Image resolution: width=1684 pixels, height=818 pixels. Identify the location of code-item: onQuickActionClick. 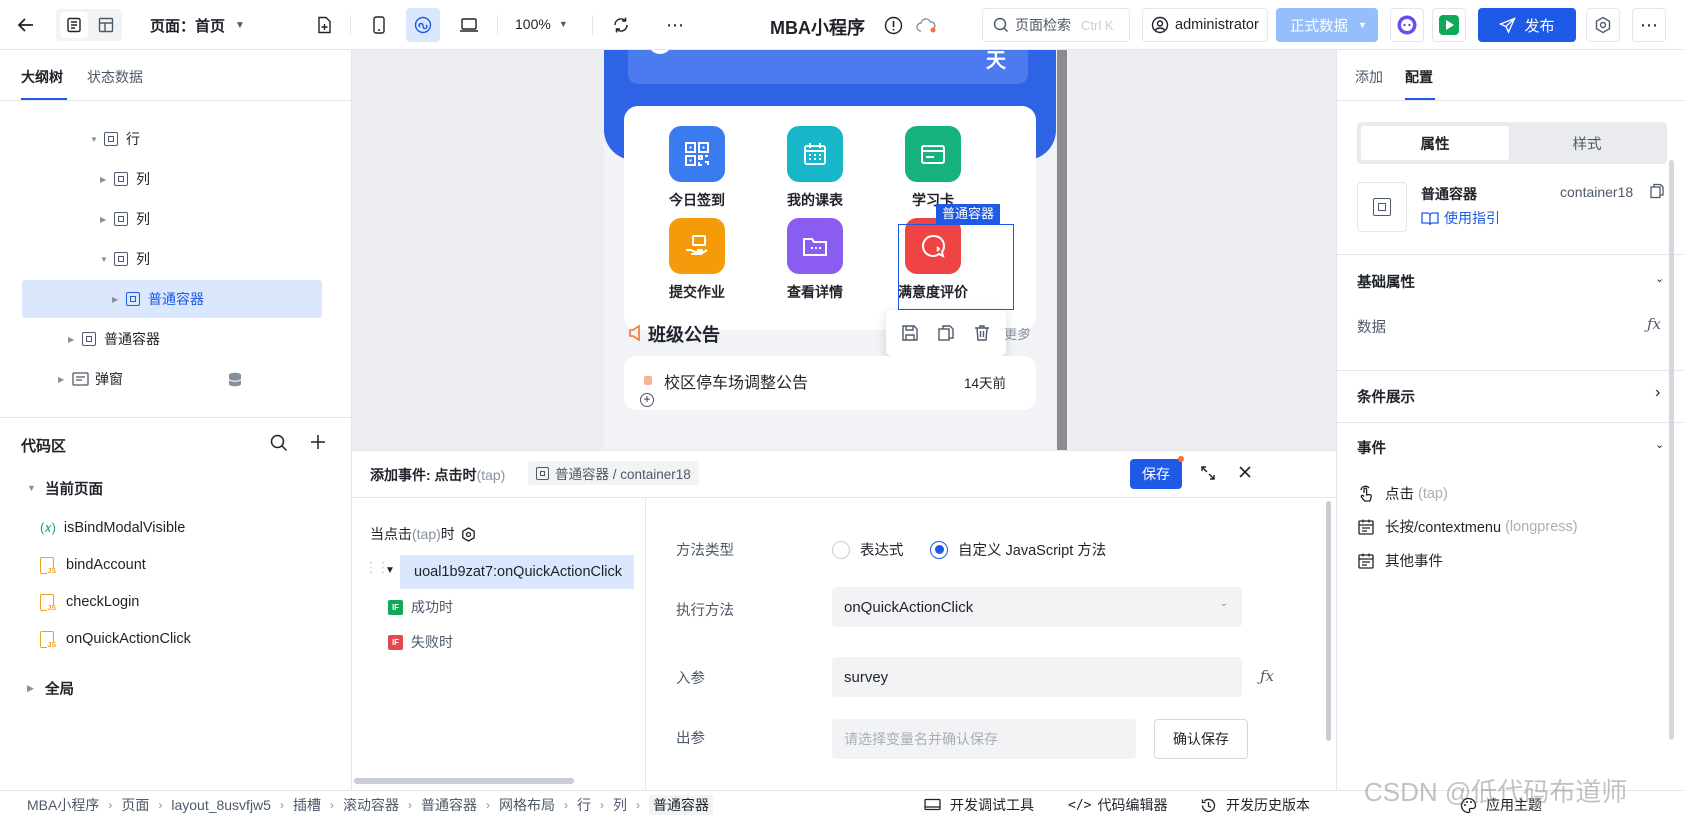
(115, 639).